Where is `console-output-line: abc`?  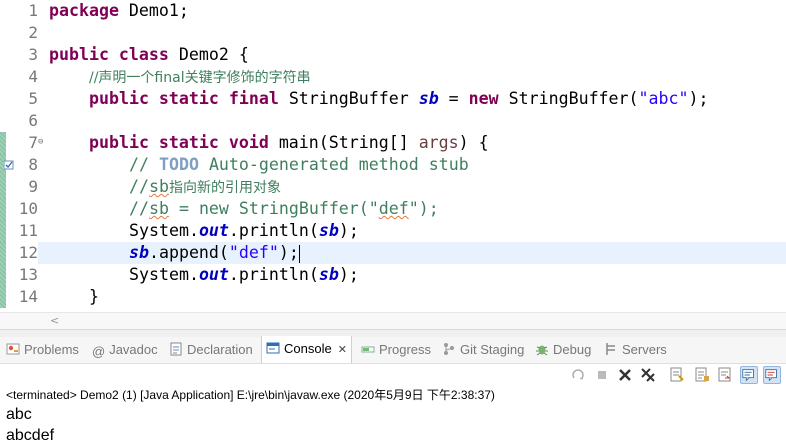
console-output-line: abc is located at coordinates (19, 414).